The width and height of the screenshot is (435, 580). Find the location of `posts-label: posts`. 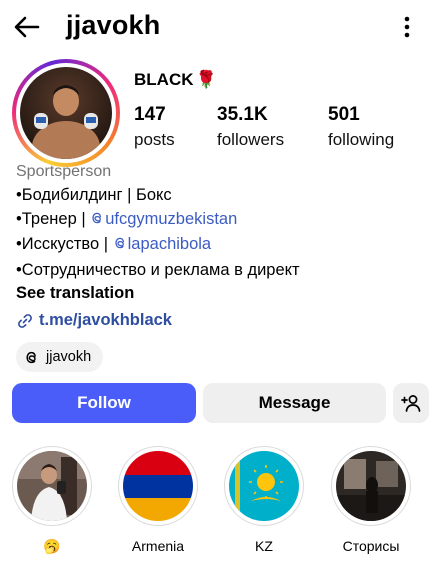

posts-label: posts is located at coordinates (154, 139).